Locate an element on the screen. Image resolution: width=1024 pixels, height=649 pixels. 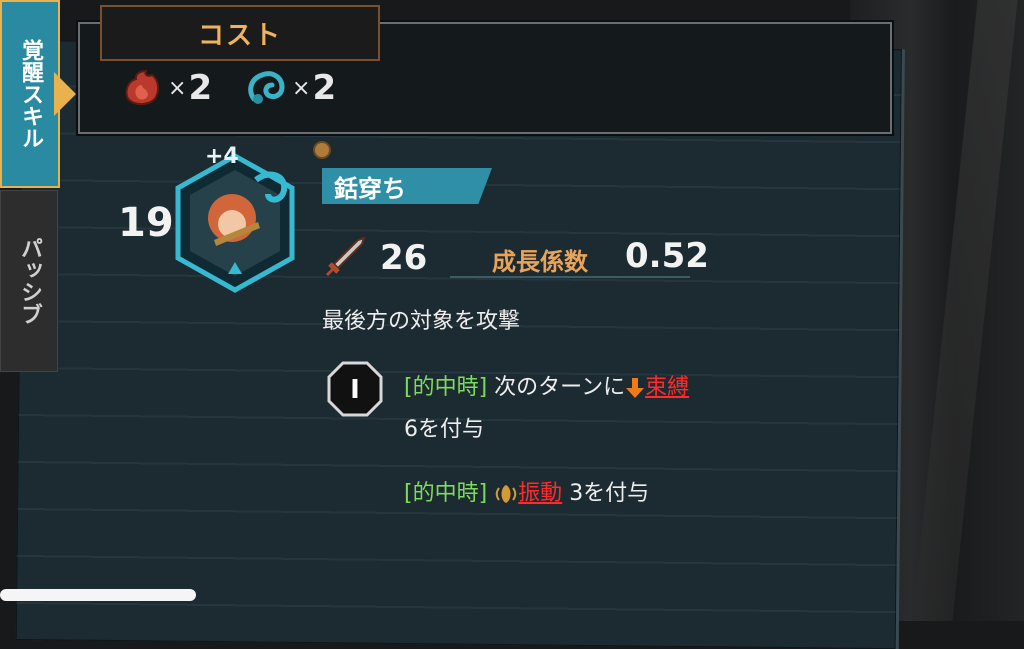
dagger-icon is located at coordinates (346, 256).